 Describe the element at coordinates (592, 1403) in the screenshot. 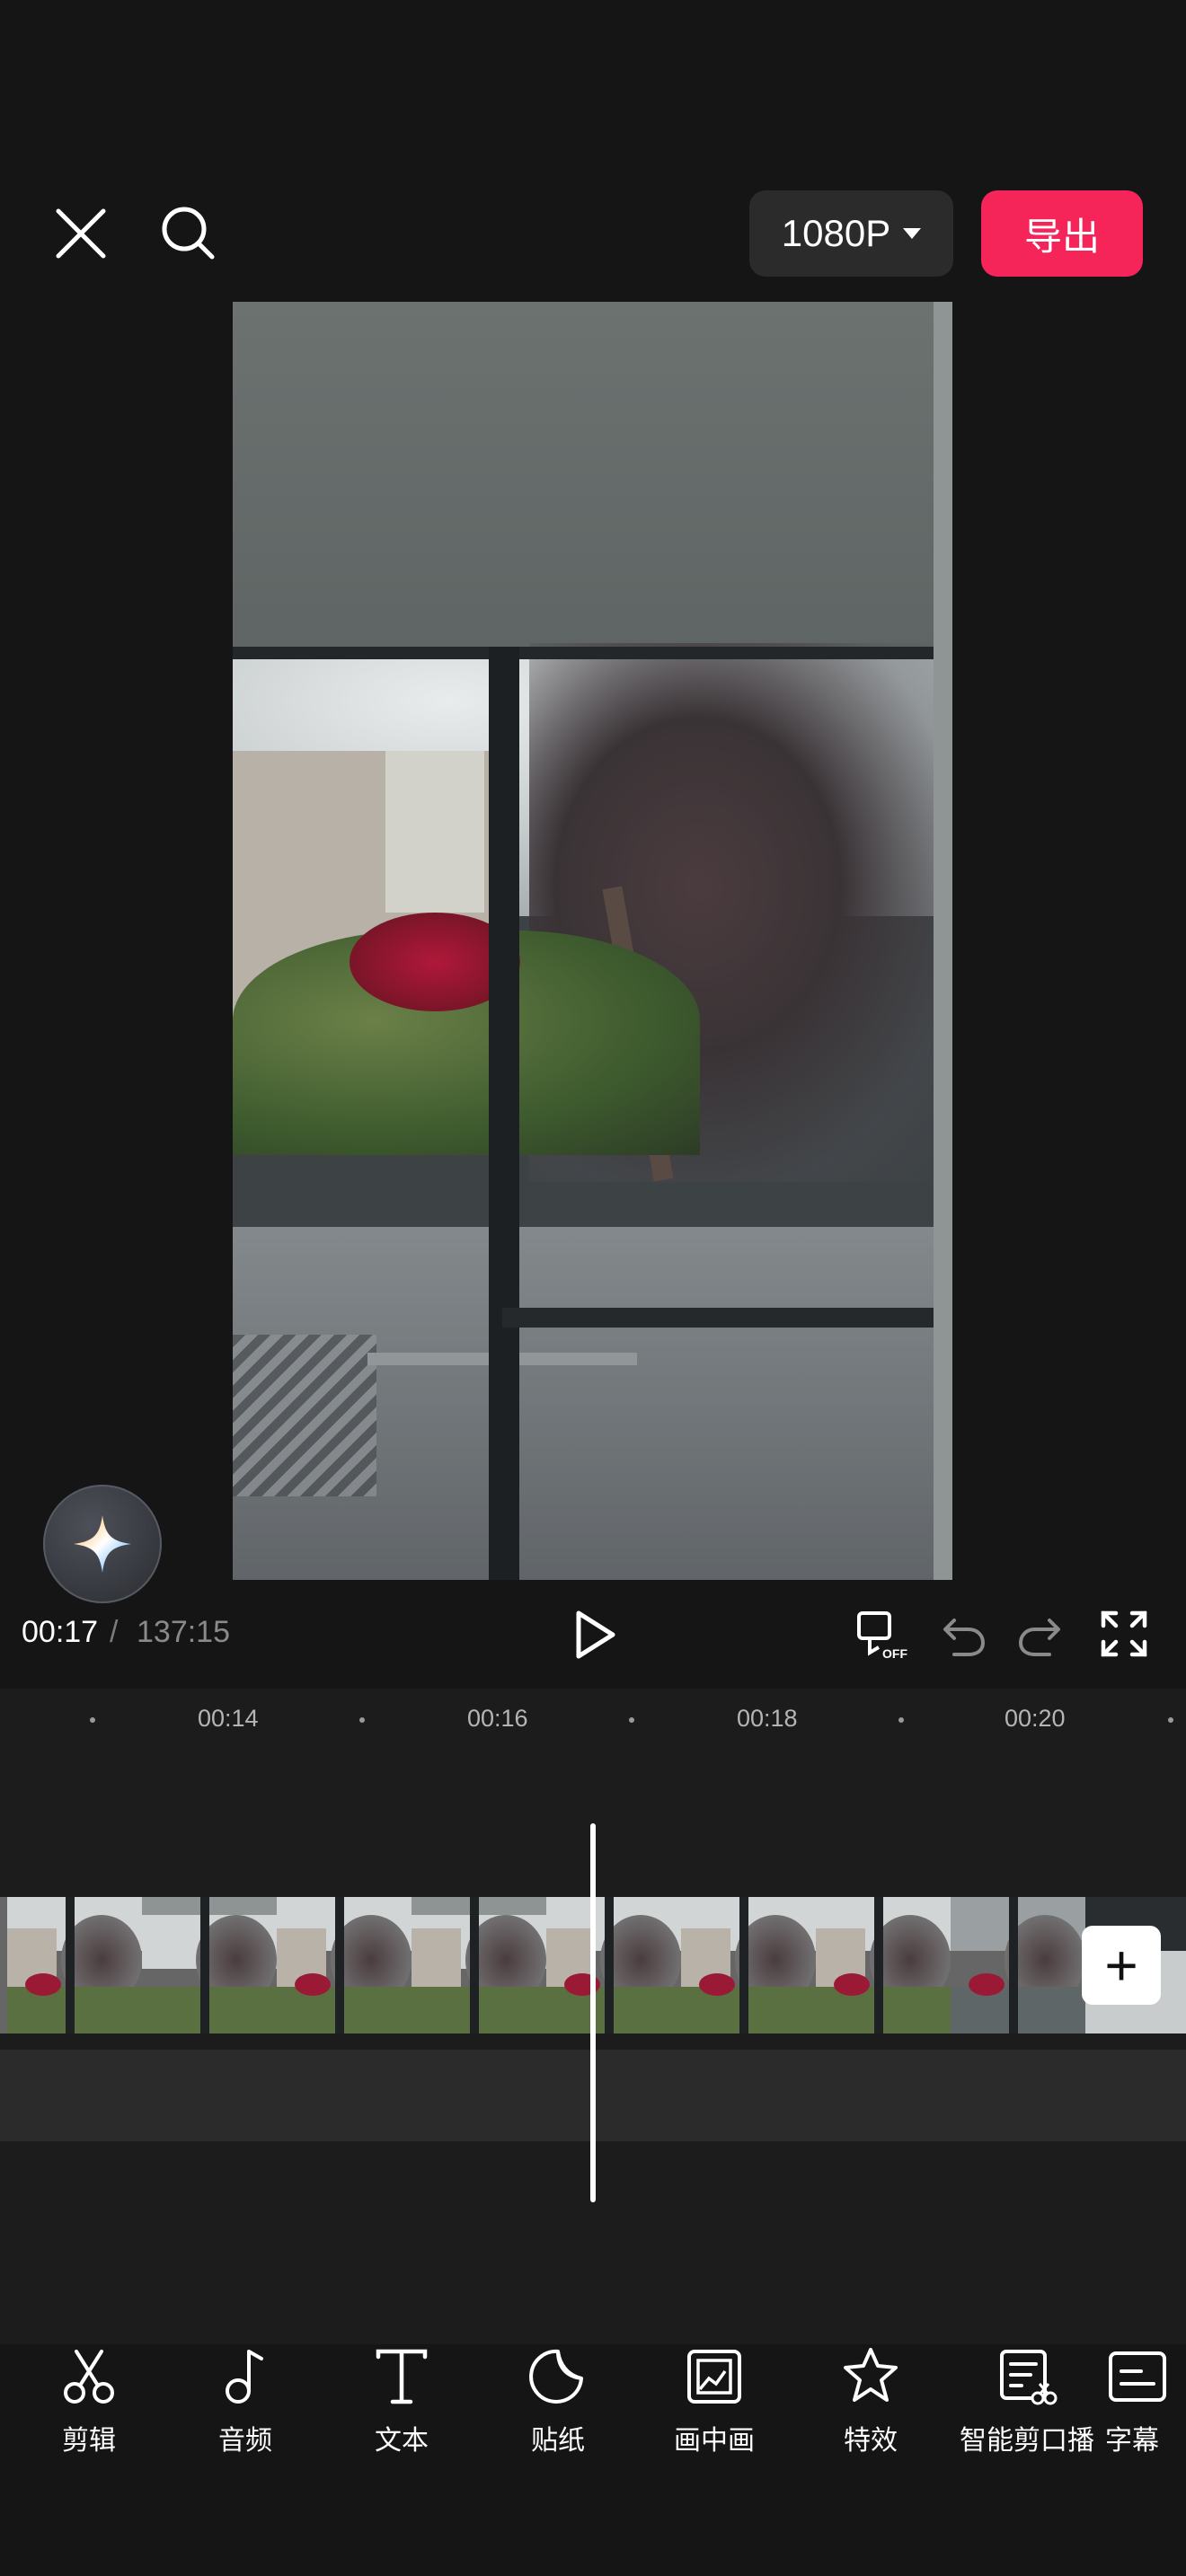

I see `preview-glass` at that location.